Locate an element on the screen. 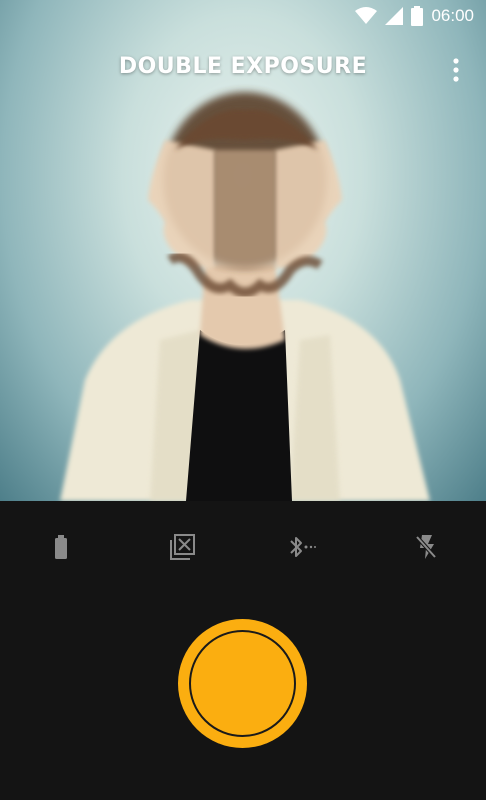 The width and height of the screenshot is (486, 800). status-time: 06:00 is located at coordinates (452, 15).